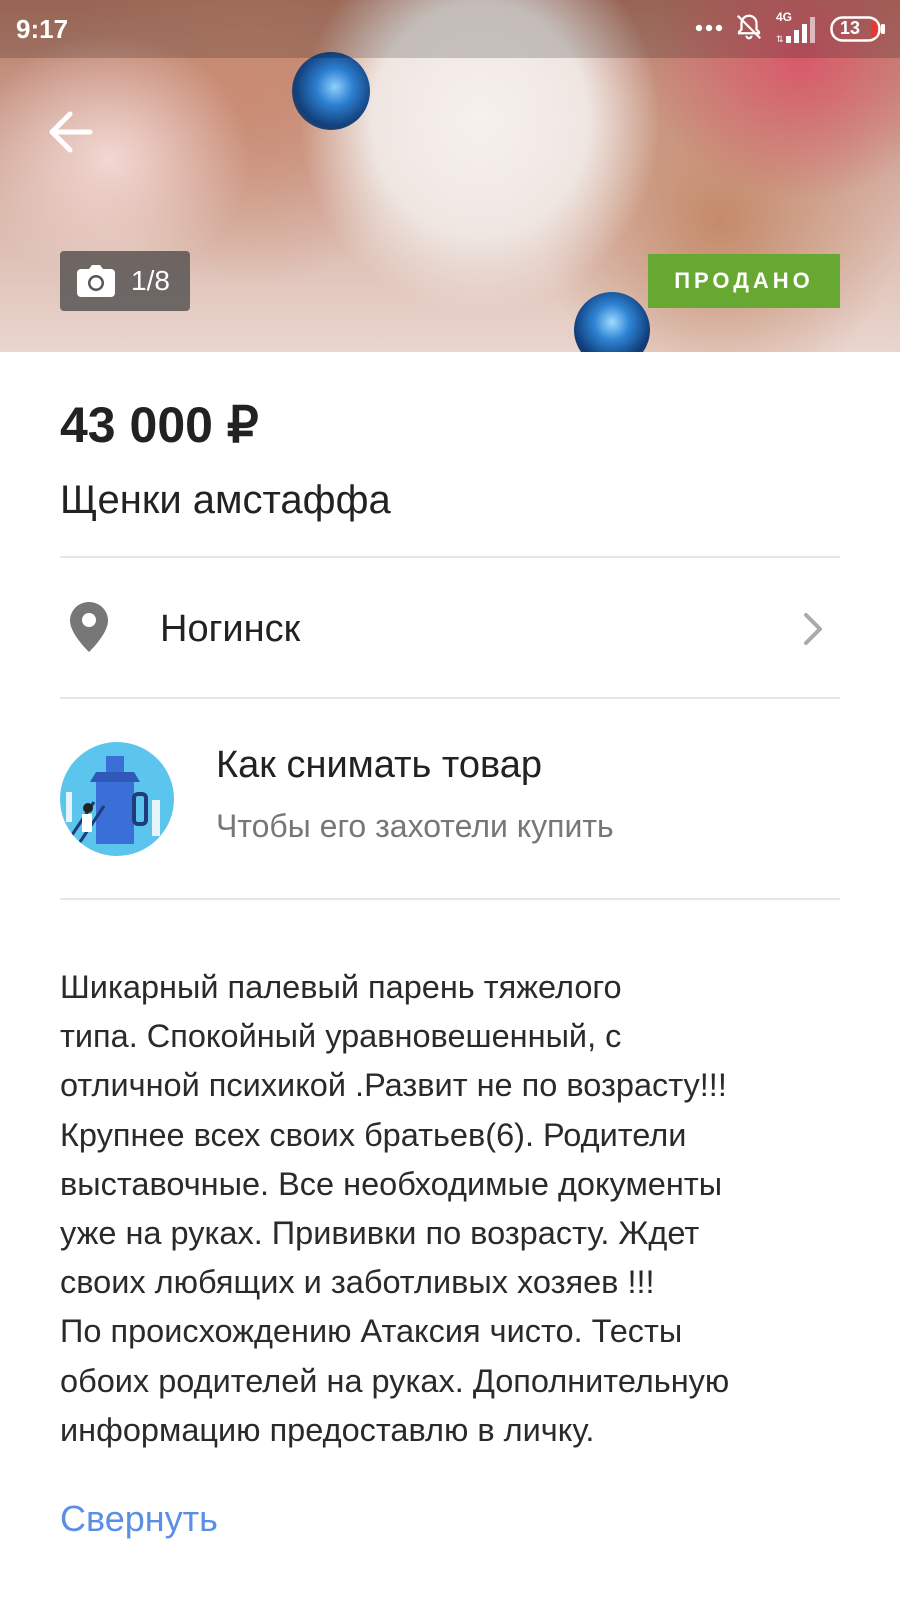 Image resolution: width=900 pixels, height=1600 pixels. Describe the element at coordinates (150, 280) in the screenshot. I see `photo-counter-text: 1/8` at that location.